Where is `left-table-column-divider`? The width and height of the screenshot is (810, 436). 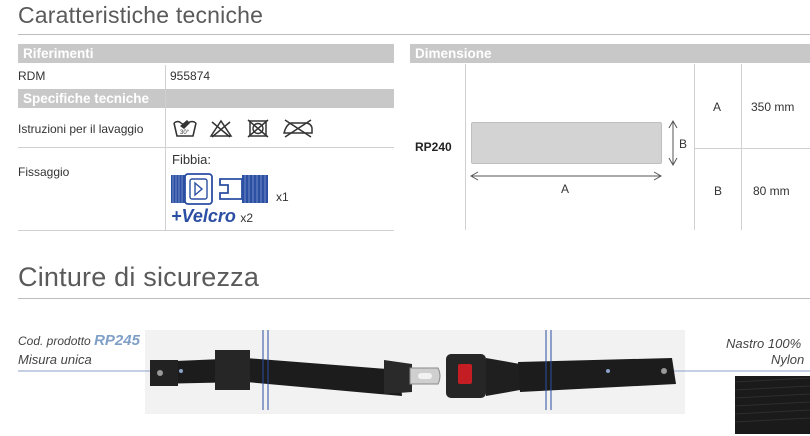
left-table-column-divider is located at coordinates (165, 148).